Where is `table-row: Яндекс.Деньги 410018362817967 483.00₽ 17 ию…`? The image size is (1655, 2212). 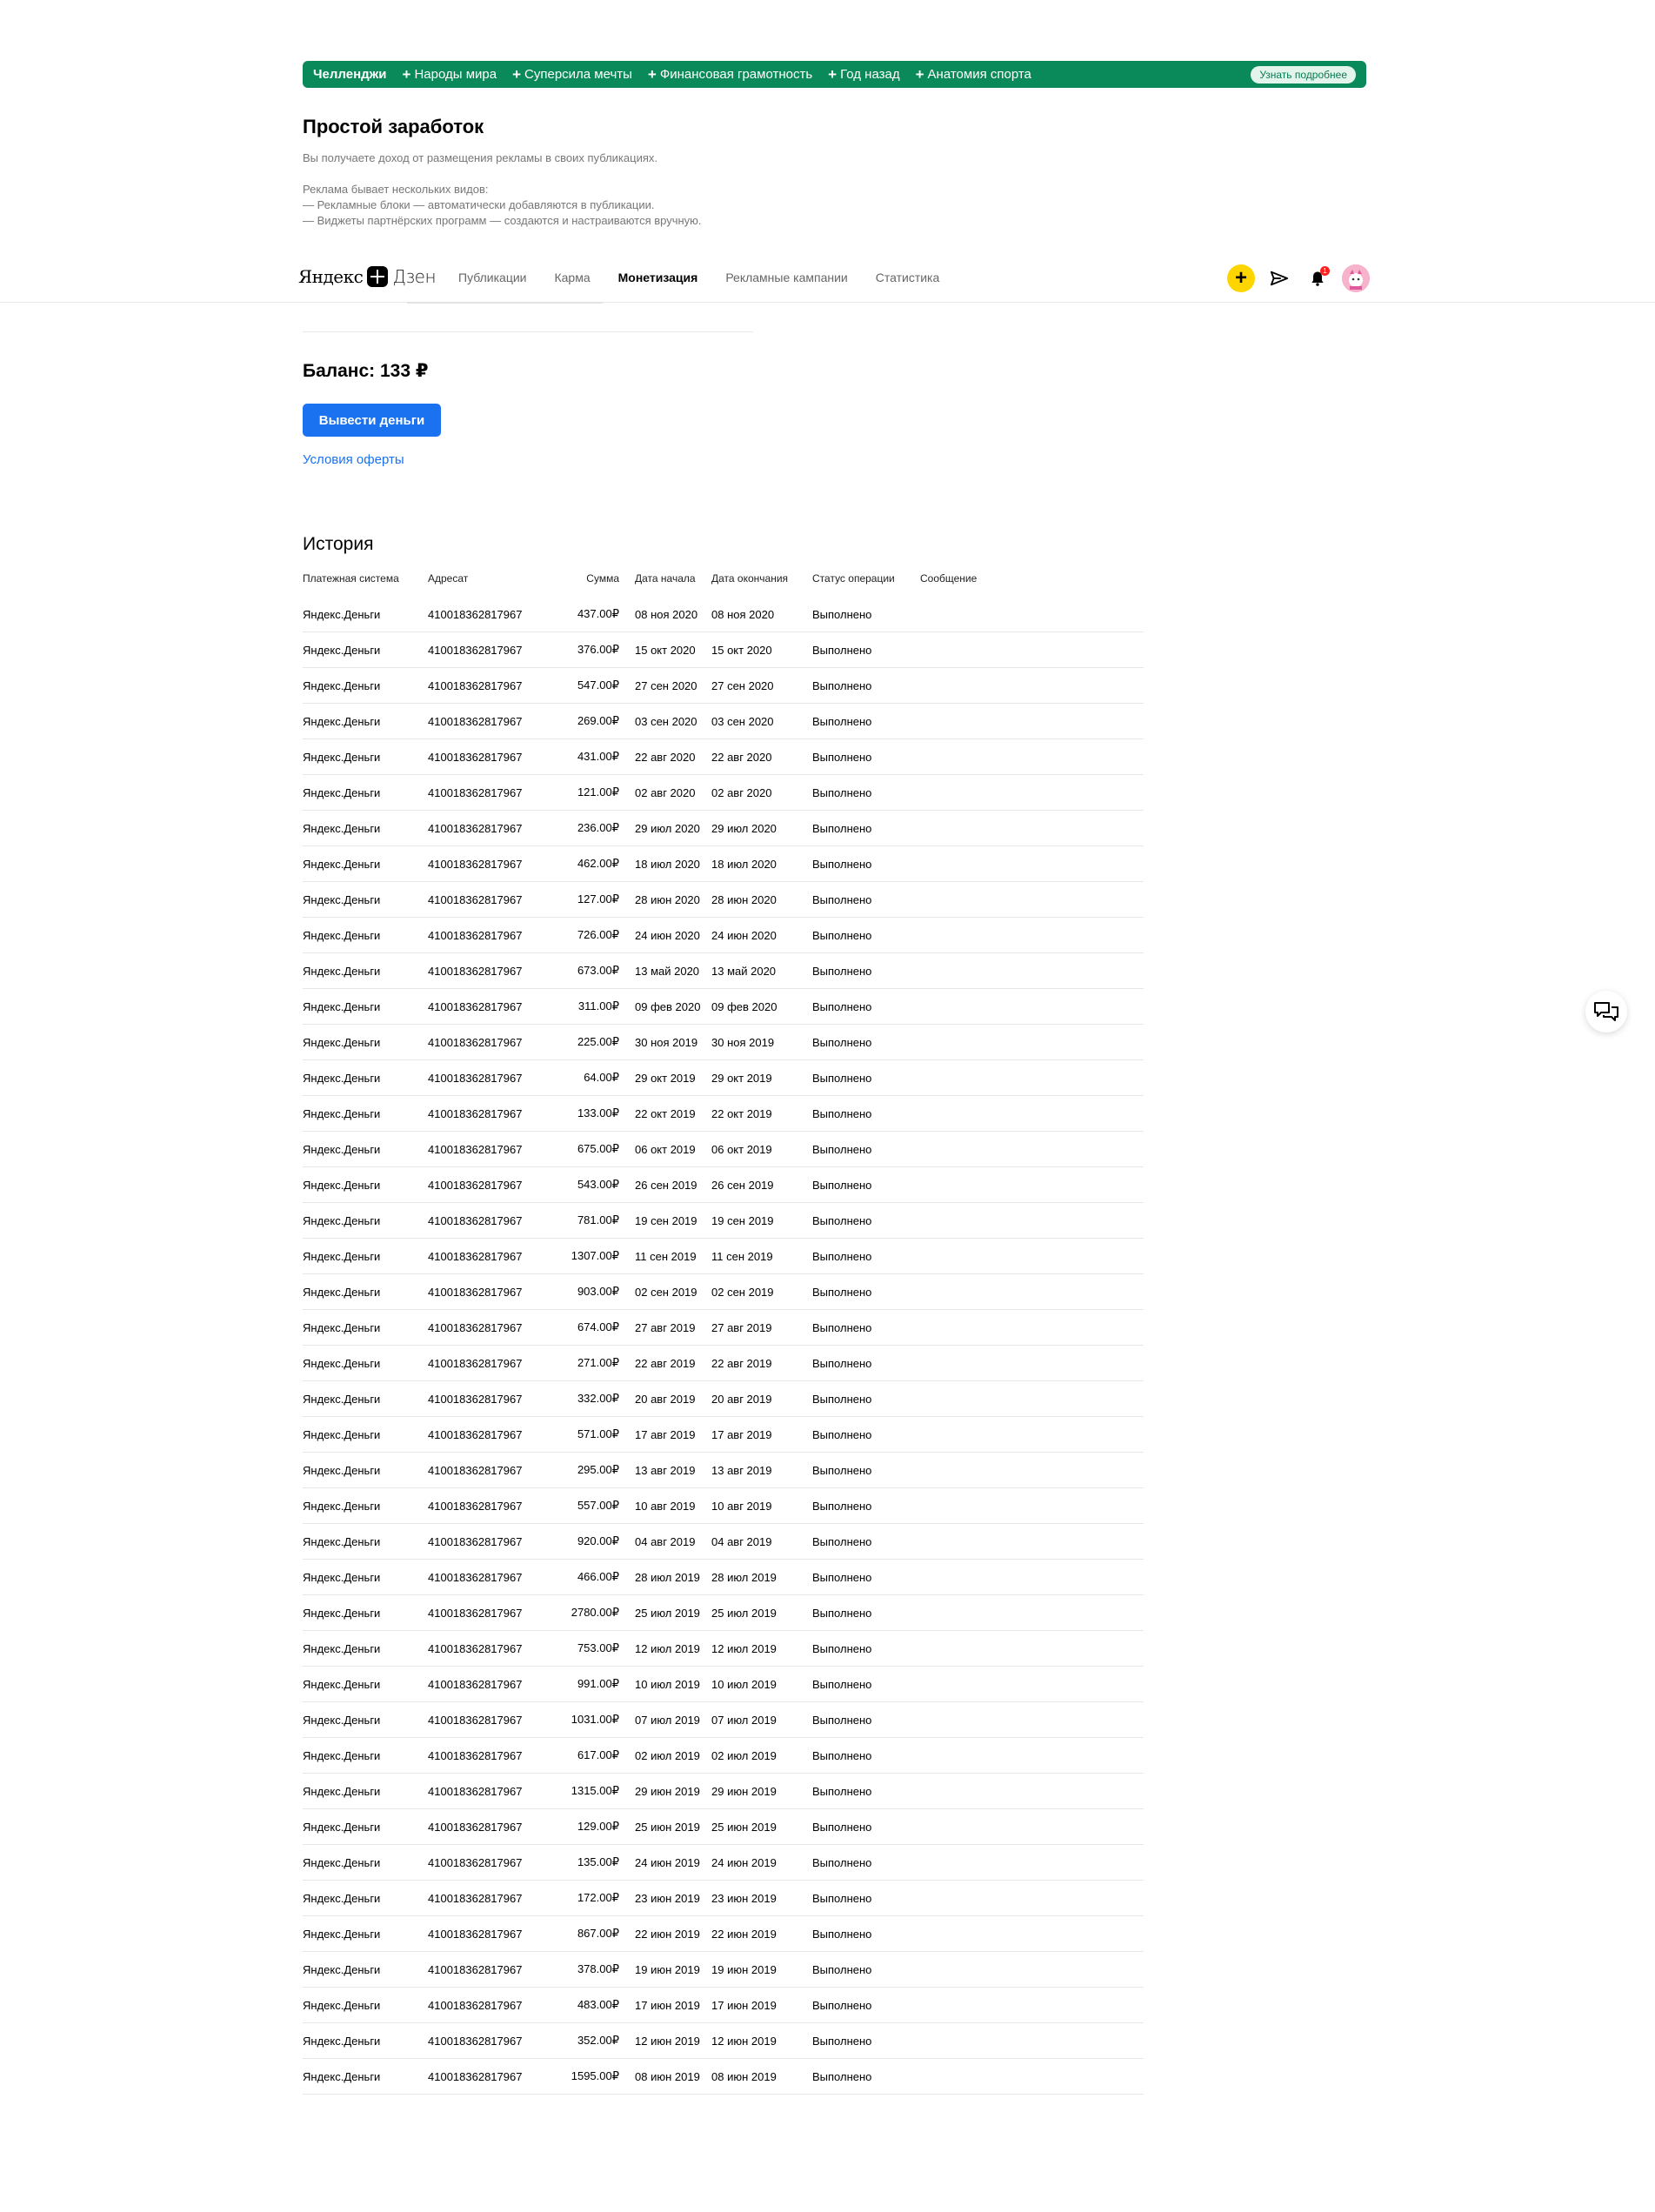
table-row: Яндекс.Деньги 410018362817967 483.00₽ 17 ию… is located at coordinates (723, 2005).